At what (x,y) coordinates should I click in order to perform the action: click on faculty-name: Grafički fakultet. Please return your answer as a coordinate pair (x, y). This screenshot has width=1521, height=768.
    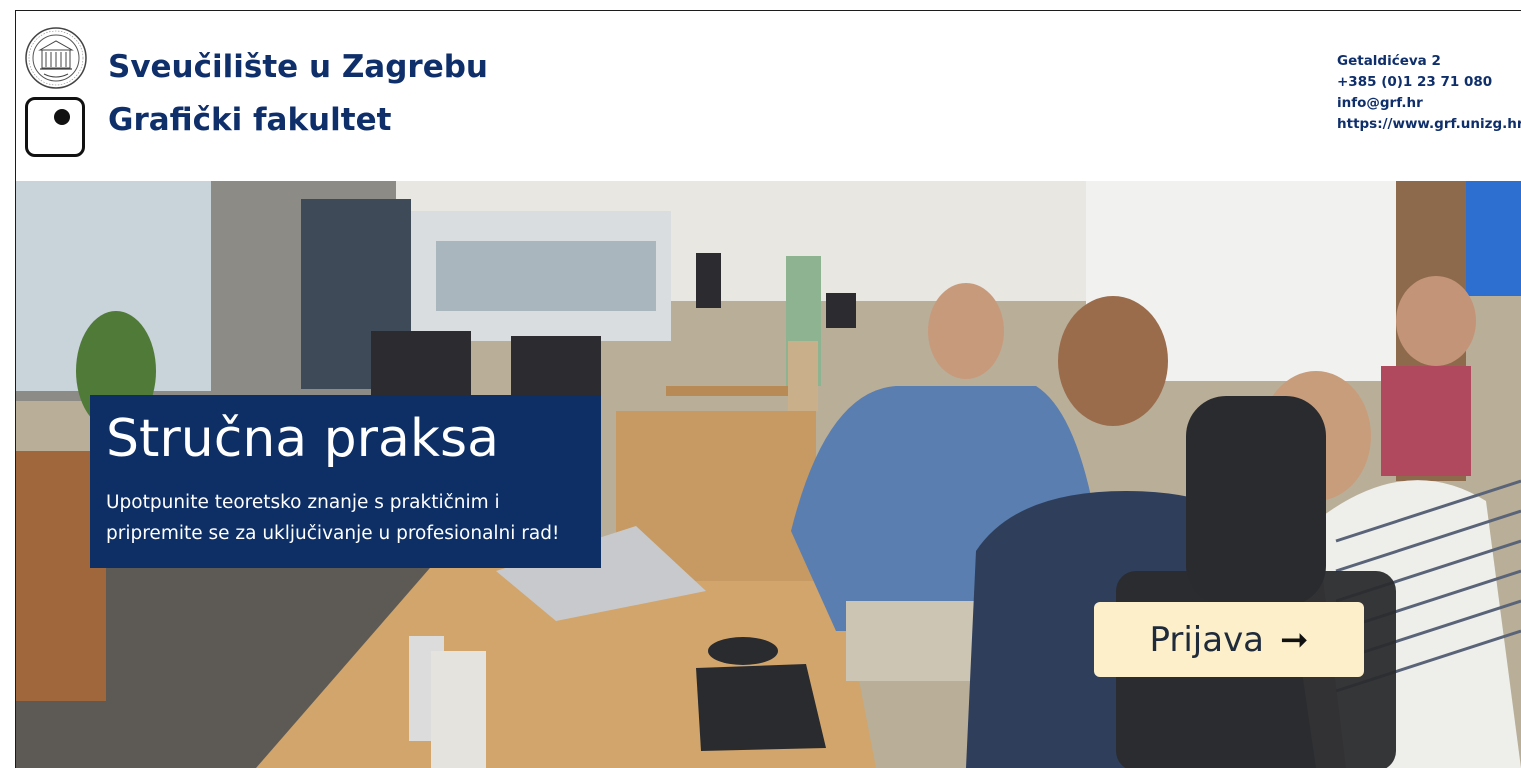
    Looking at the image, I should click on (249, 120).